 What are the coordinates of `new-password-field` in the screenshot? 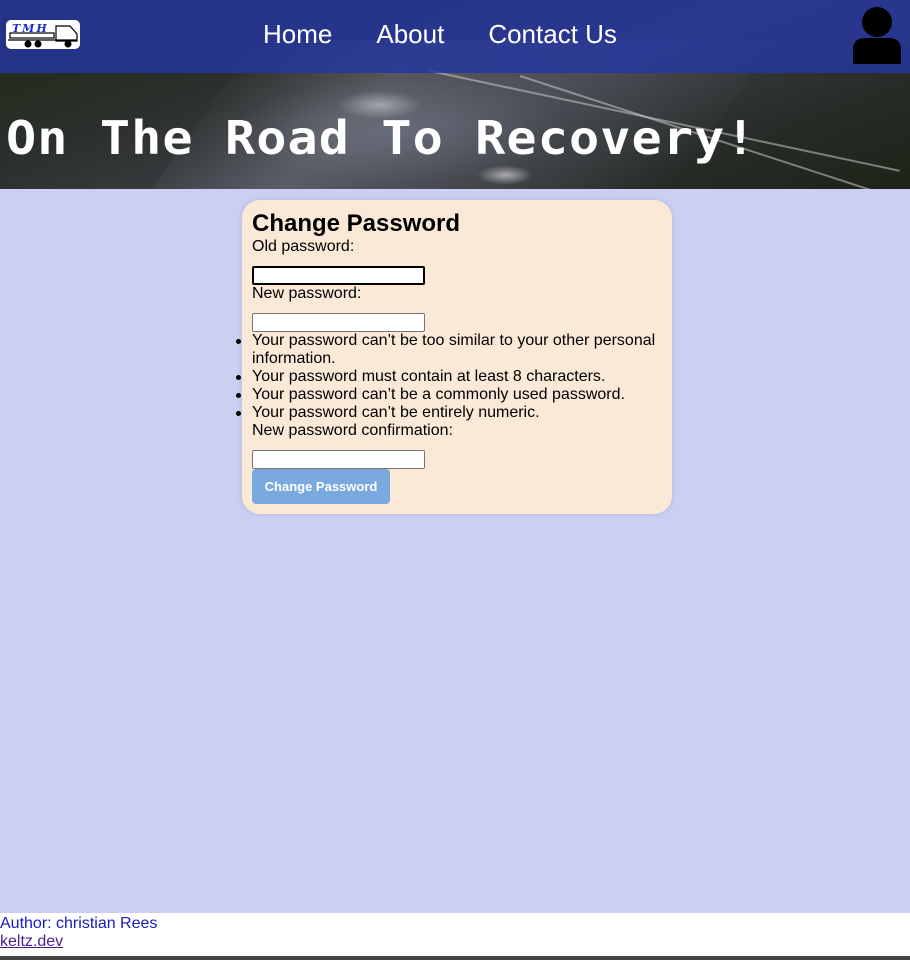 It's located at (338, 322).